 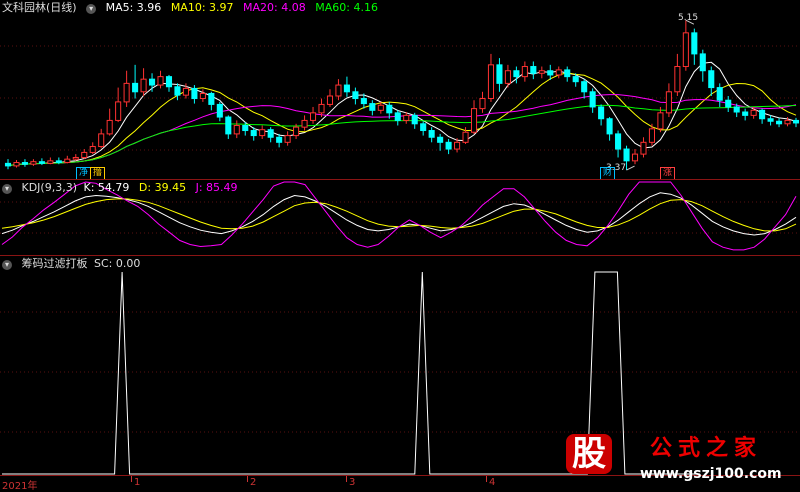 What do you see at coordinates (202, 7) in the screenshot?
I see `ma10-label: MA10: 3.97` at bounding box center [202, 7].